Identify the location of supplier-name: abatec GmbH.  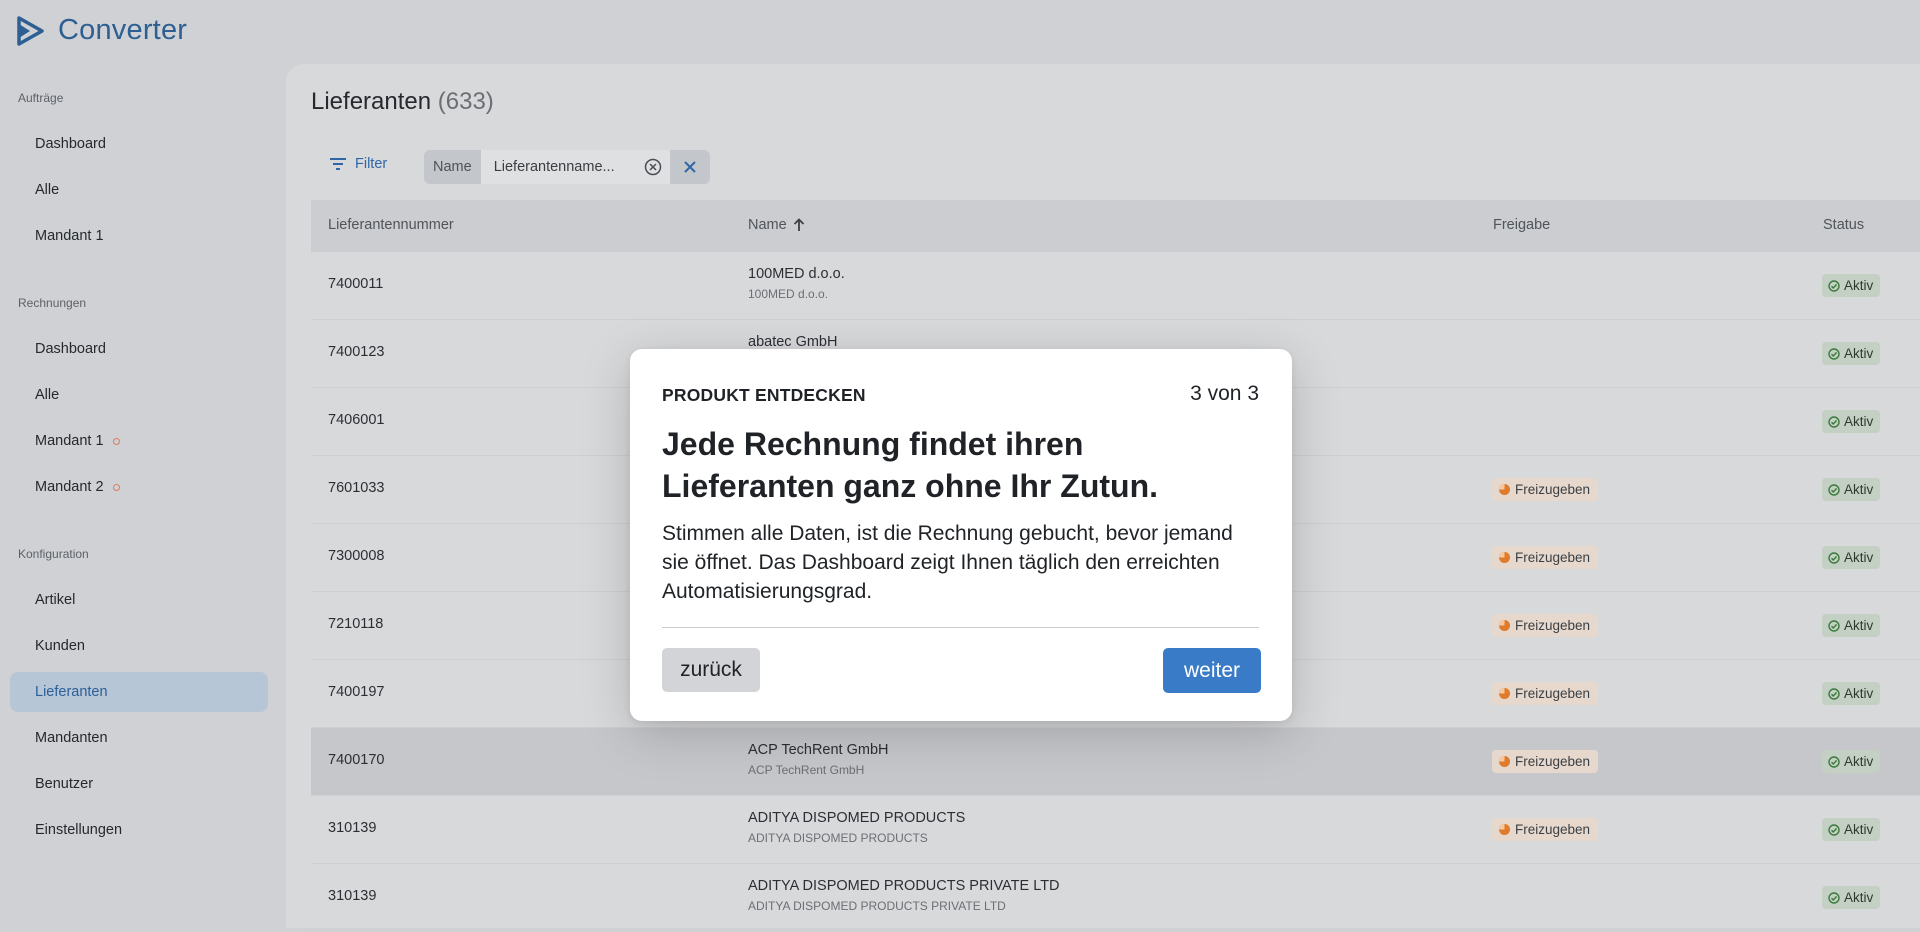
(793, 342).